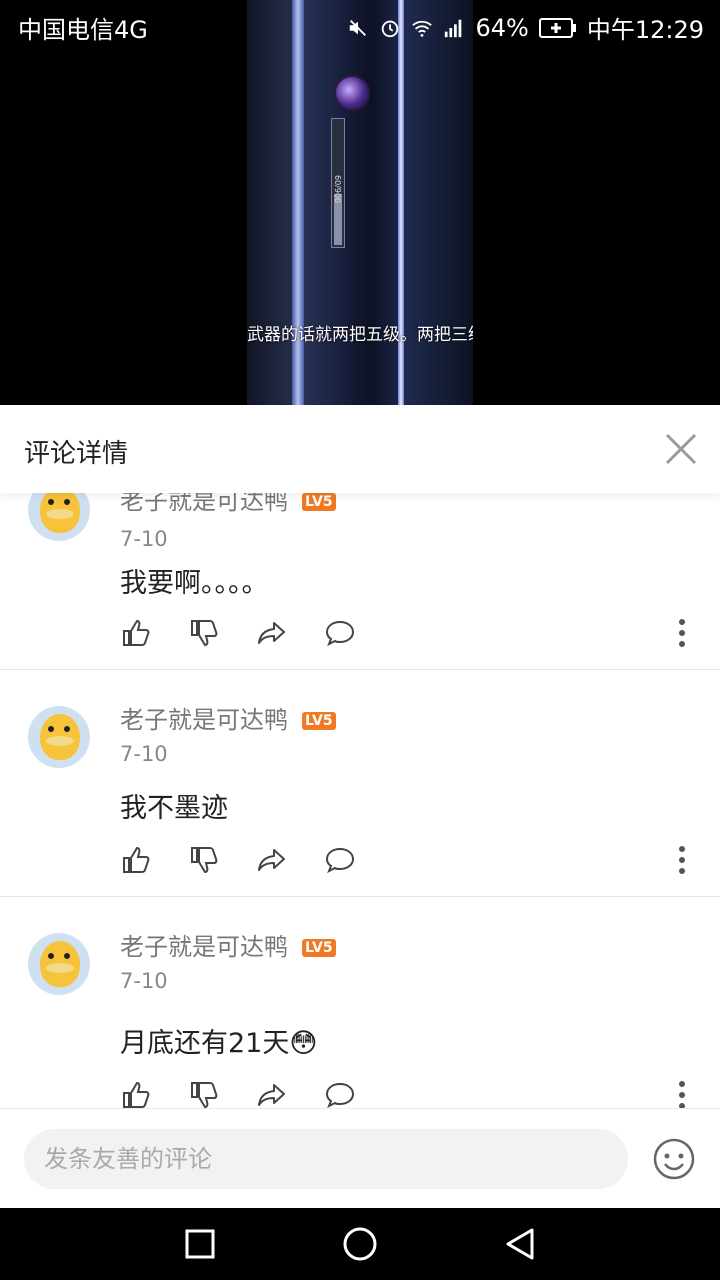  What do you see at coordinates (681, 449) in the screenshot?
I see `close-icon` at bounding box center [681, 449].